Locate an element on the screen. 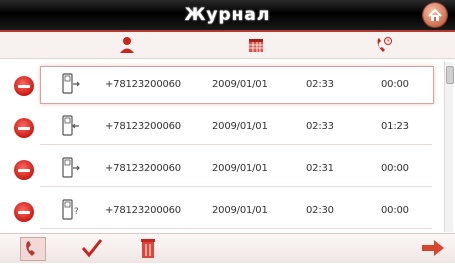  home-icon is located at coordinates (435, 14).